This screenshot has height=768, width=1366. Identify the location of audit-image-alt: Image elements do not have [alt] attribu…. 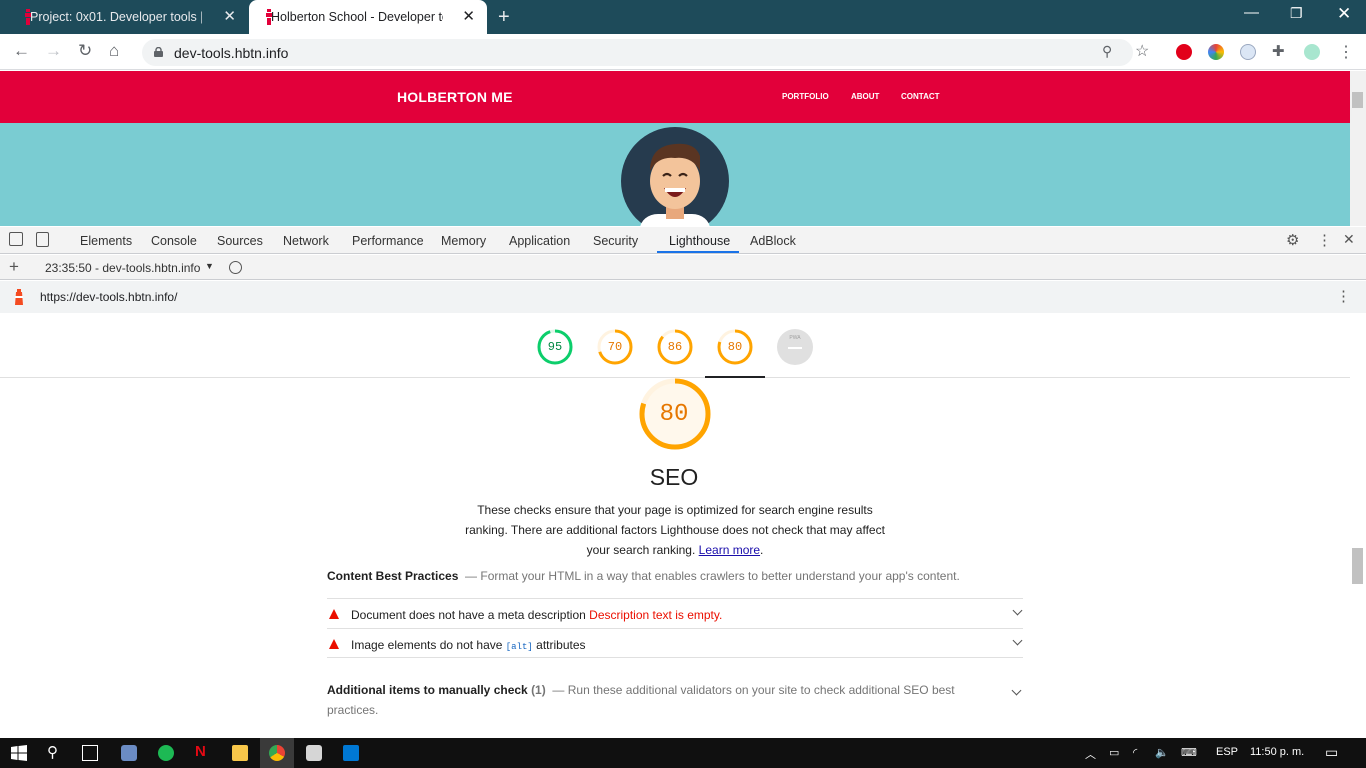
(675, 643).